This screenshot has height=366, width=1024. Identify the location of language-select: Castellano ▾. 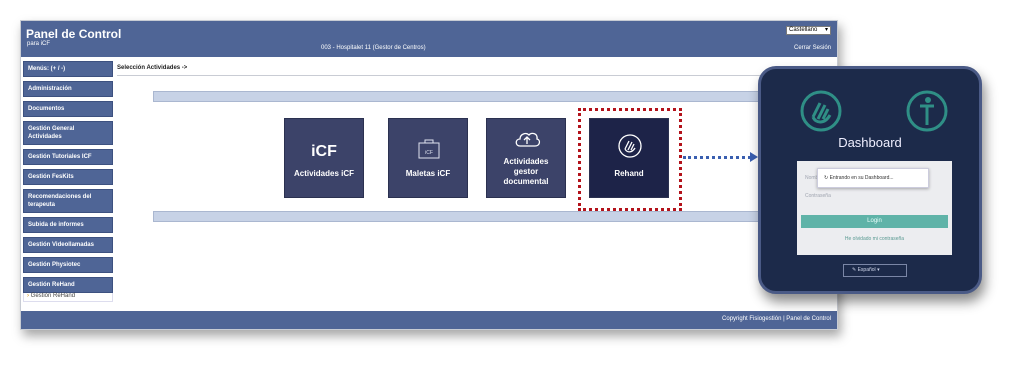
(808, 30).